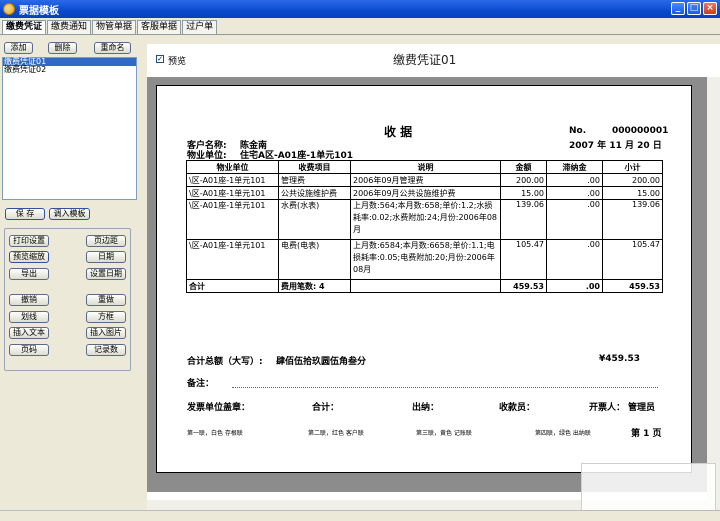 Image resolution: width=720 pixels, height=521 pixels. I want to click on preview-checkbox: ✓, so click(160, 59).